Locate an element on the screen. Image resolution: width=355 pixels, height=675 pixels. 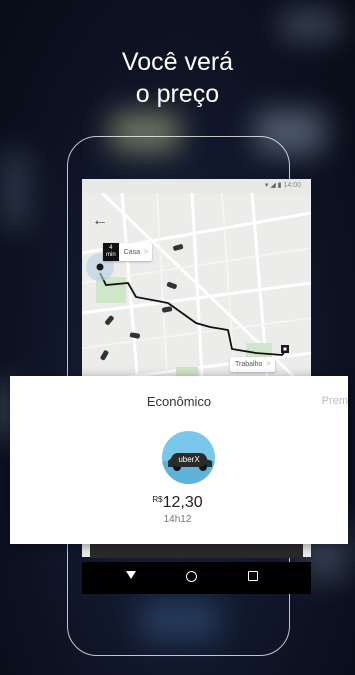
headline-line-1: Você verá is located at coordinates (177, 62).